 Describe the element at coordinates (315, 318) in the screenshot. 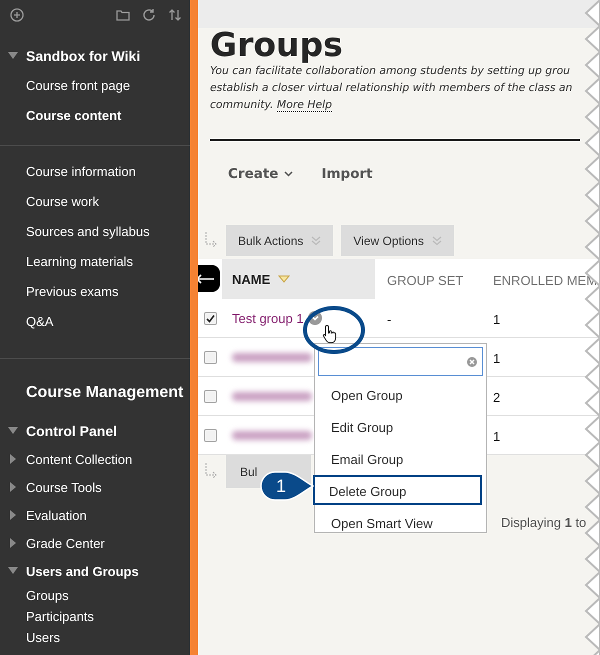

I see `options-chevron-icon` at that location.